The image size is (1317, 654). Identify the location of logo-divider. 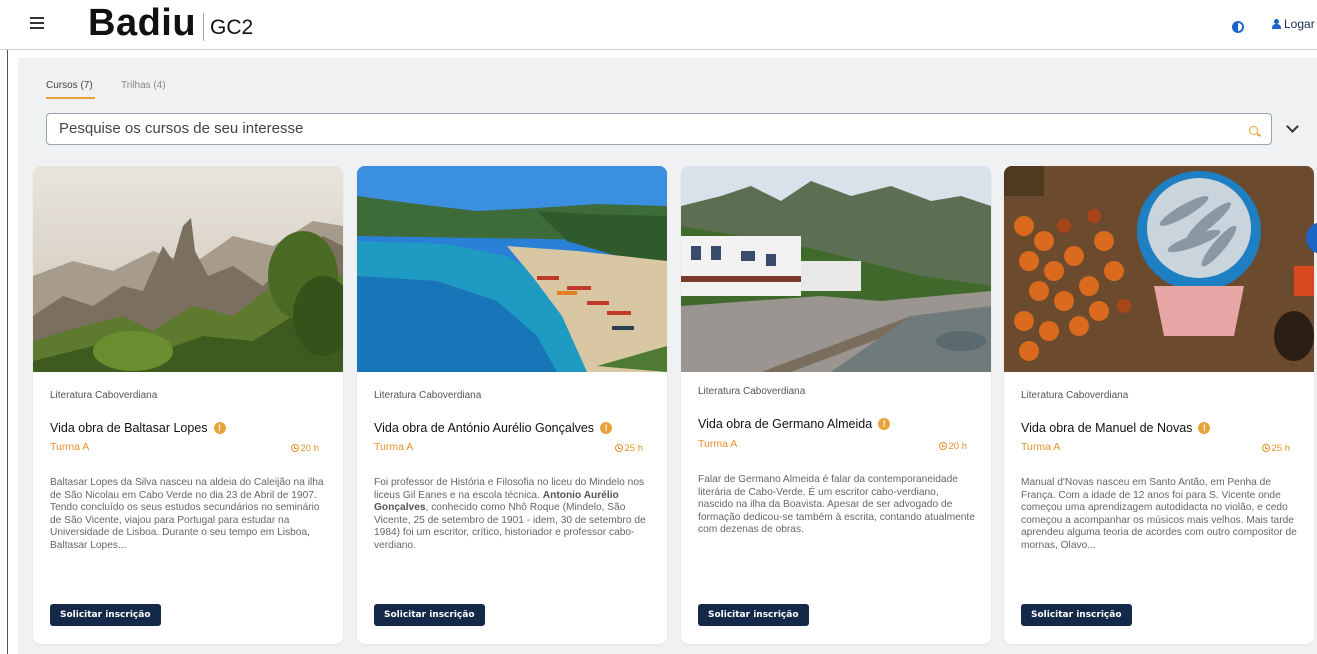
(203, 27).